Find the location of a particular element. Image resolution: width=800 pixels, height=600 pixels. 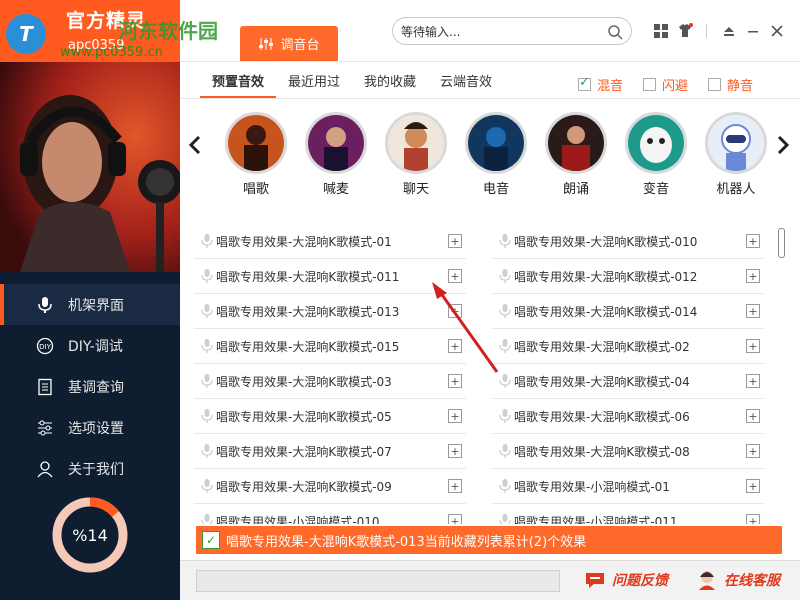

effect-name: 唱歌专用效果-大混响K歌模式-015 is located at coordinates (308, 346).